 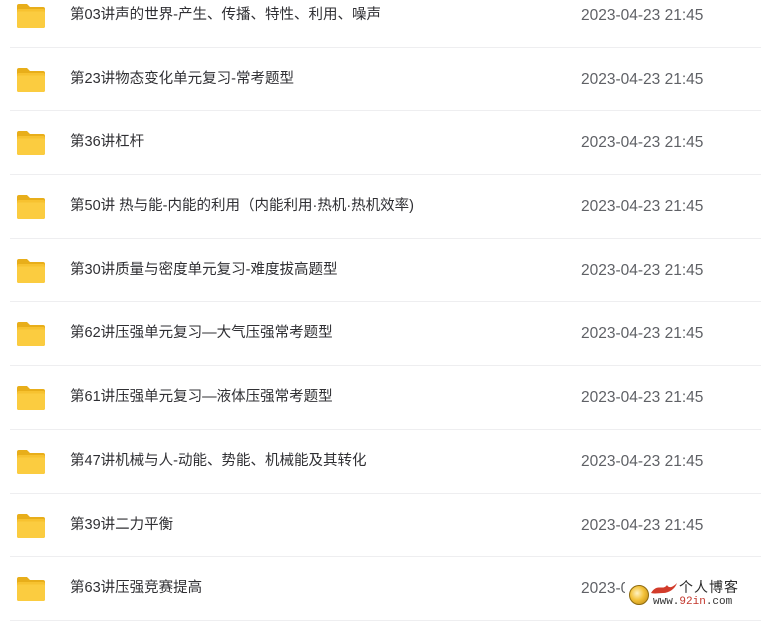 I want to click on file-name: 第23讲物态变化单元复习-常考题型, so click(x=182, y=80).